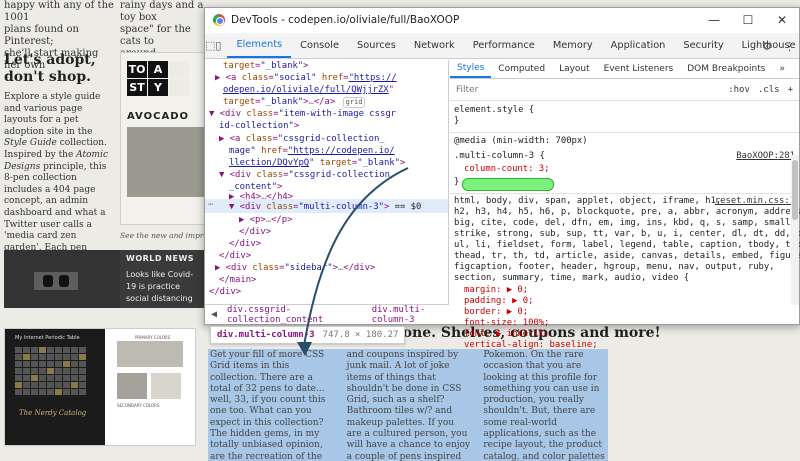 Image resolution: width=800 pixels, height=461 pixels. I want to click on tab-computed: Computed, so click(521, 69).